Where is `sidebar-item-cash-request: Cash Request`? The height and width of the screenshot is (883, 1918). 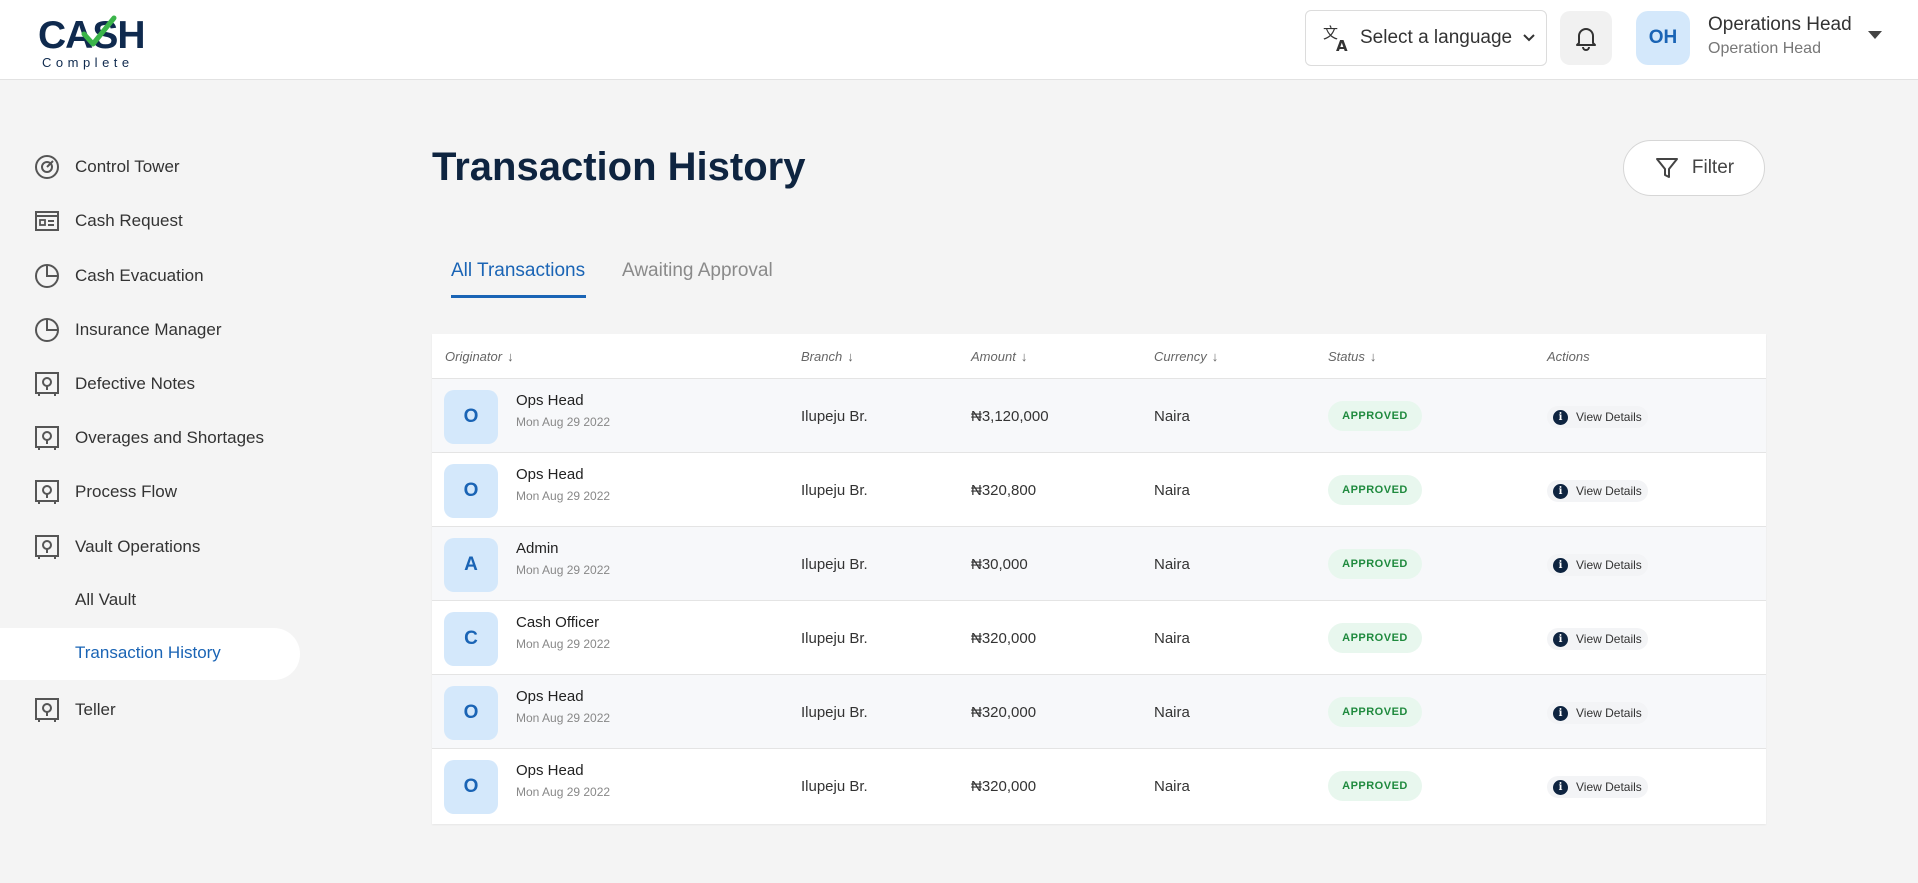 sidebar-item-cash-request: Cash Request is located at coordinates (108, 221).